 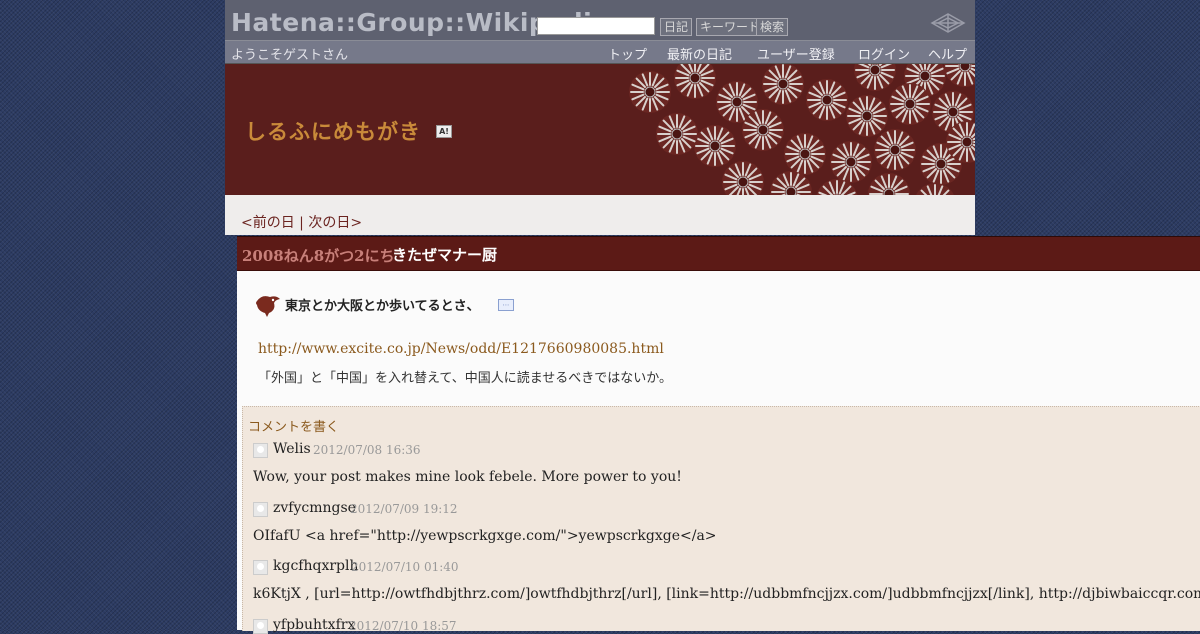 I want to click on nav-bar: ようこそゲストさん トップ 最新の日記 ユーザー登録 ログイン ヘルプ, so click(x=600, y=52).